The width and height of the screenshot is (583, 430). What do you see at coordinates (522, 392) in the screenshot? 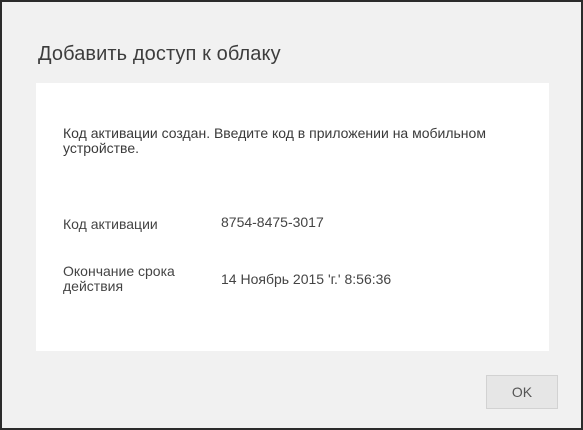
I see `ok-button: OK` at bounding box center [522, 392].